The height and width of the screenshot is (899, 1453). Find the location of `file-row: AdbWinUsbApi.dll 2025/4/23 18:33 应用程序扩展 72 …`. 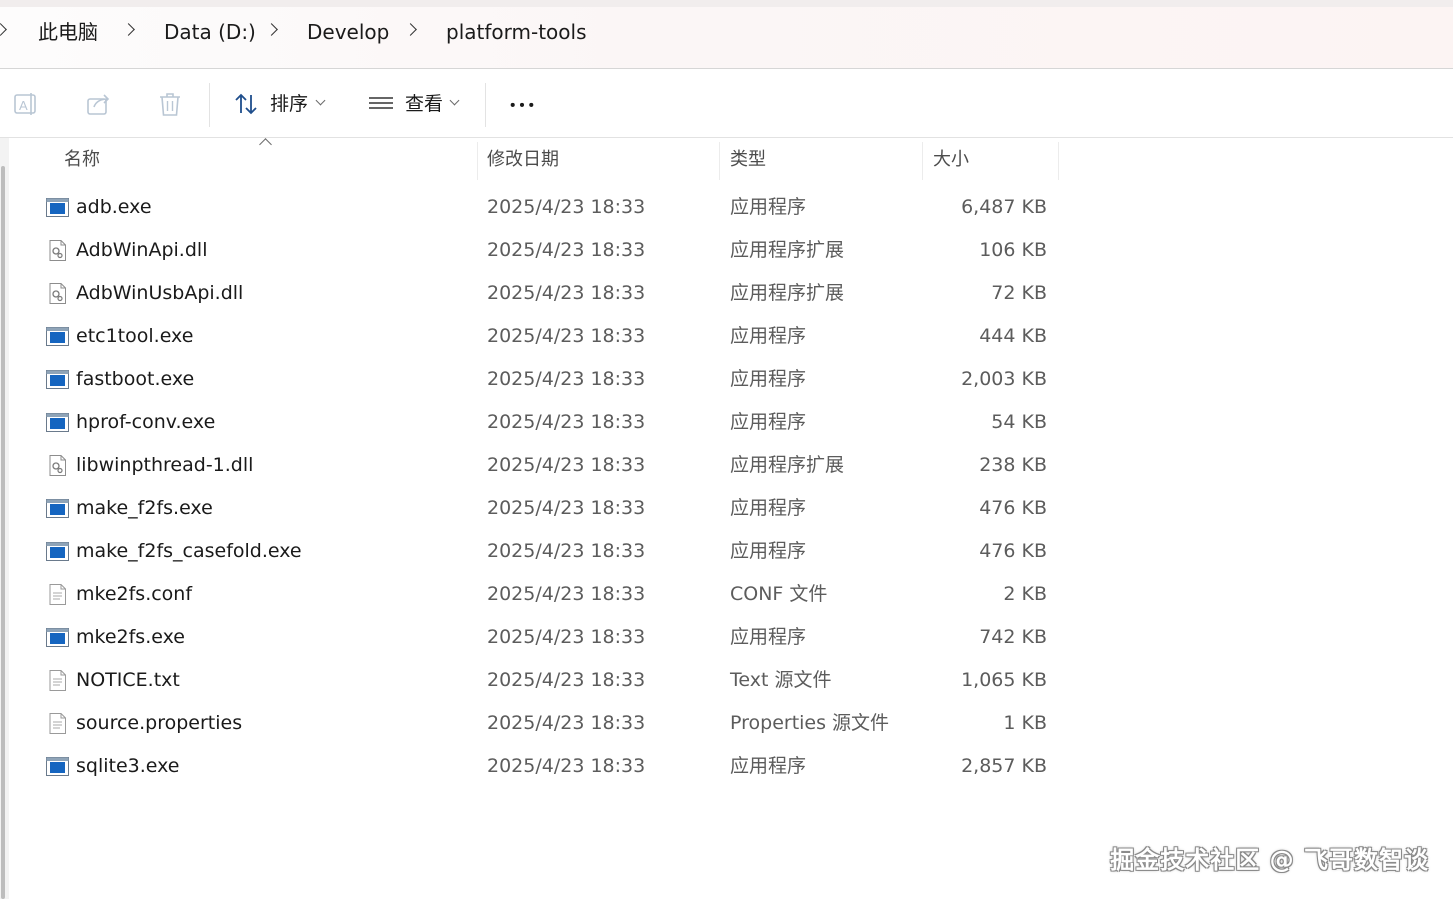

file-row: AdbWinUsbApi.dll 2025/4/23 18:33 应用程序扩展 72 … is located at coordinates (550, 293).